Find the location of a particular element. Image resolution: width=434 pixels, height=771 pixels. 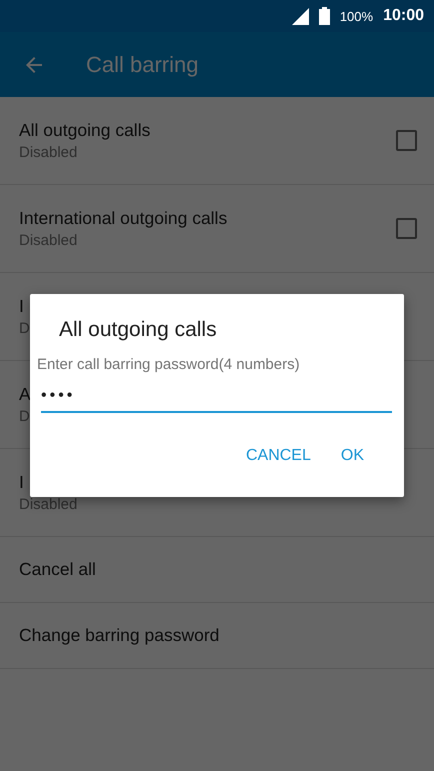

setting-title: All outgoing calls is located at coordinates (84, 130).